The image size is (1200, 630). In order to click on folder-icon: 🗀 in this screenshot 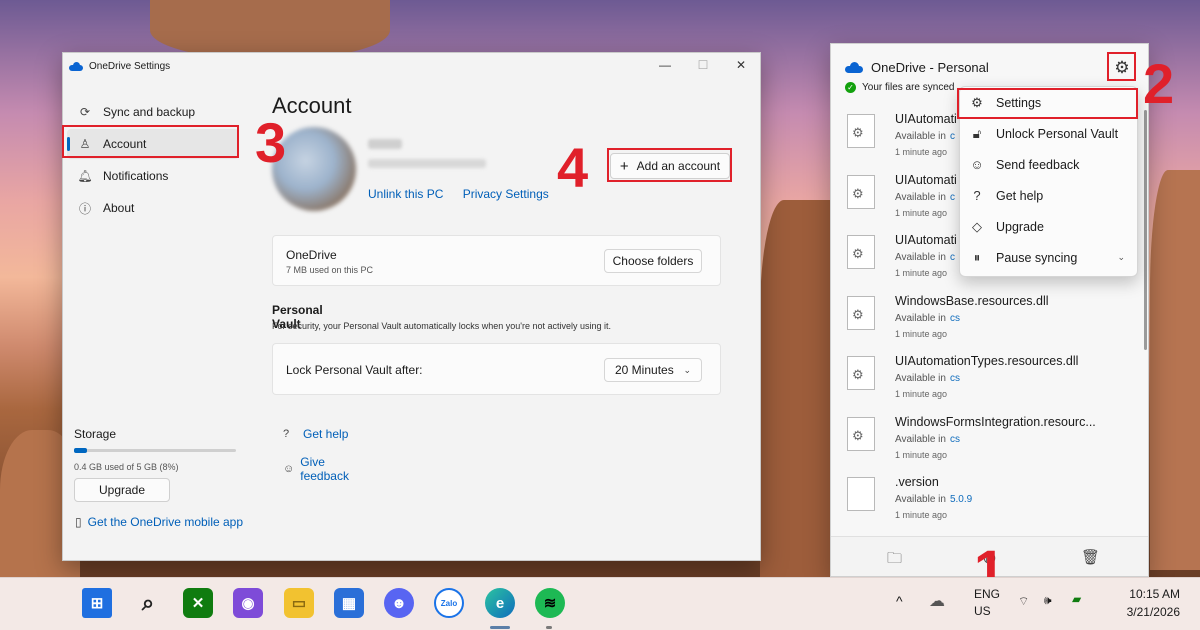, I will do `click(894, 560)`.